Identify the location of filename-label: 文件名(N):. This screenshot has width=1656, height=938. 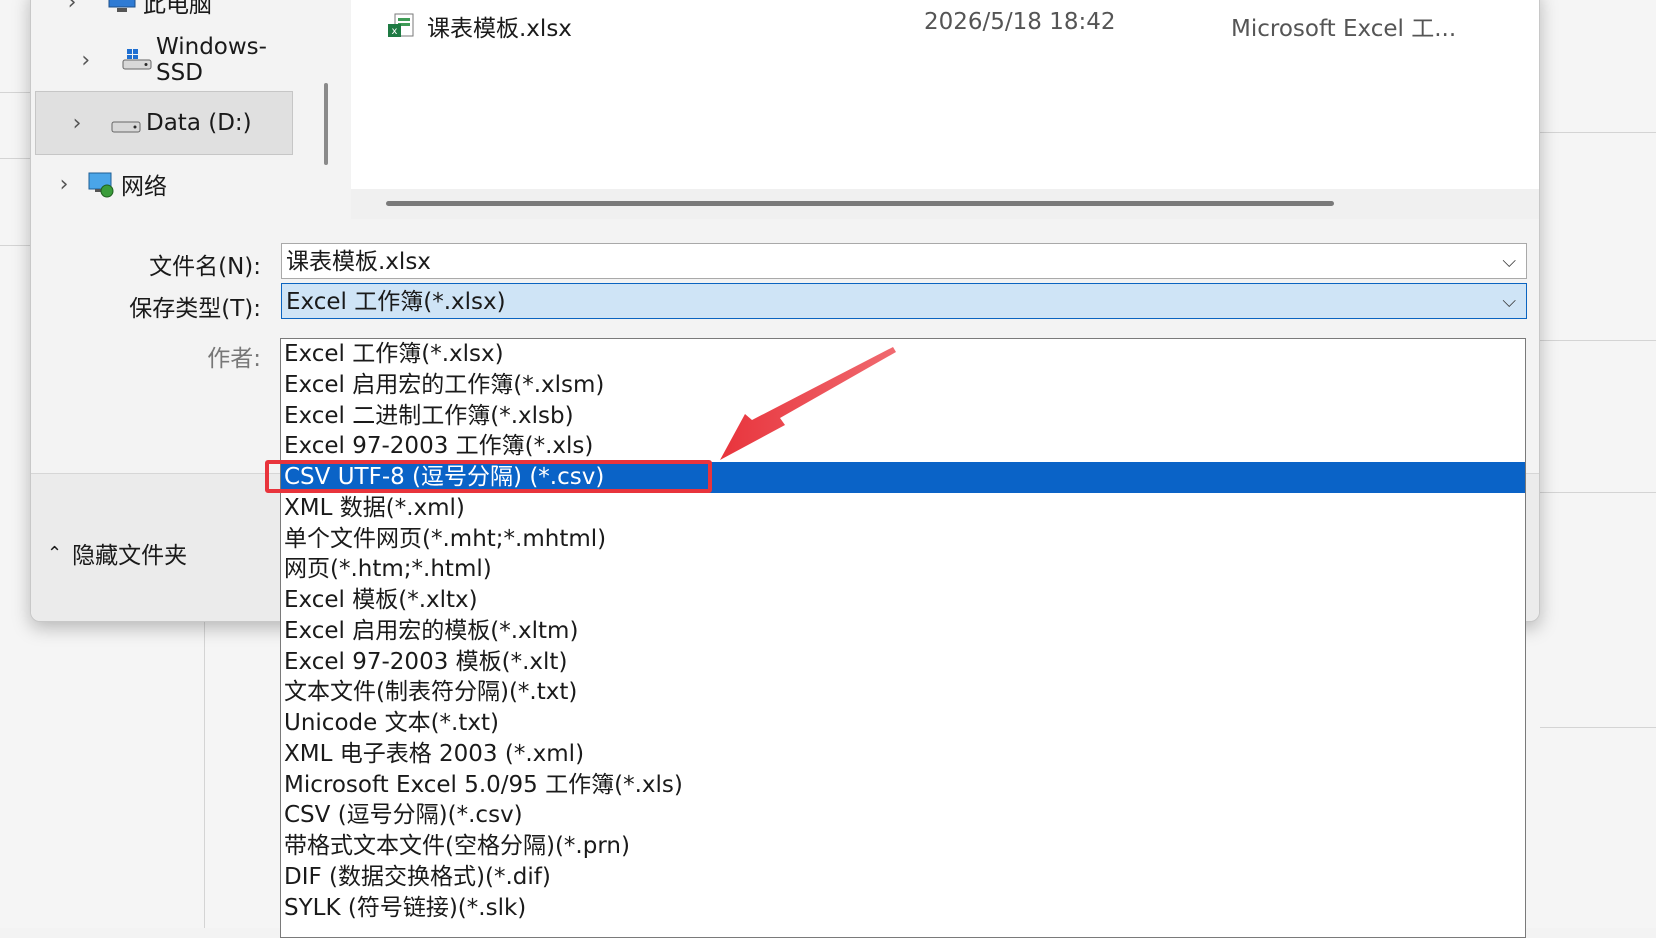
(205, 267).